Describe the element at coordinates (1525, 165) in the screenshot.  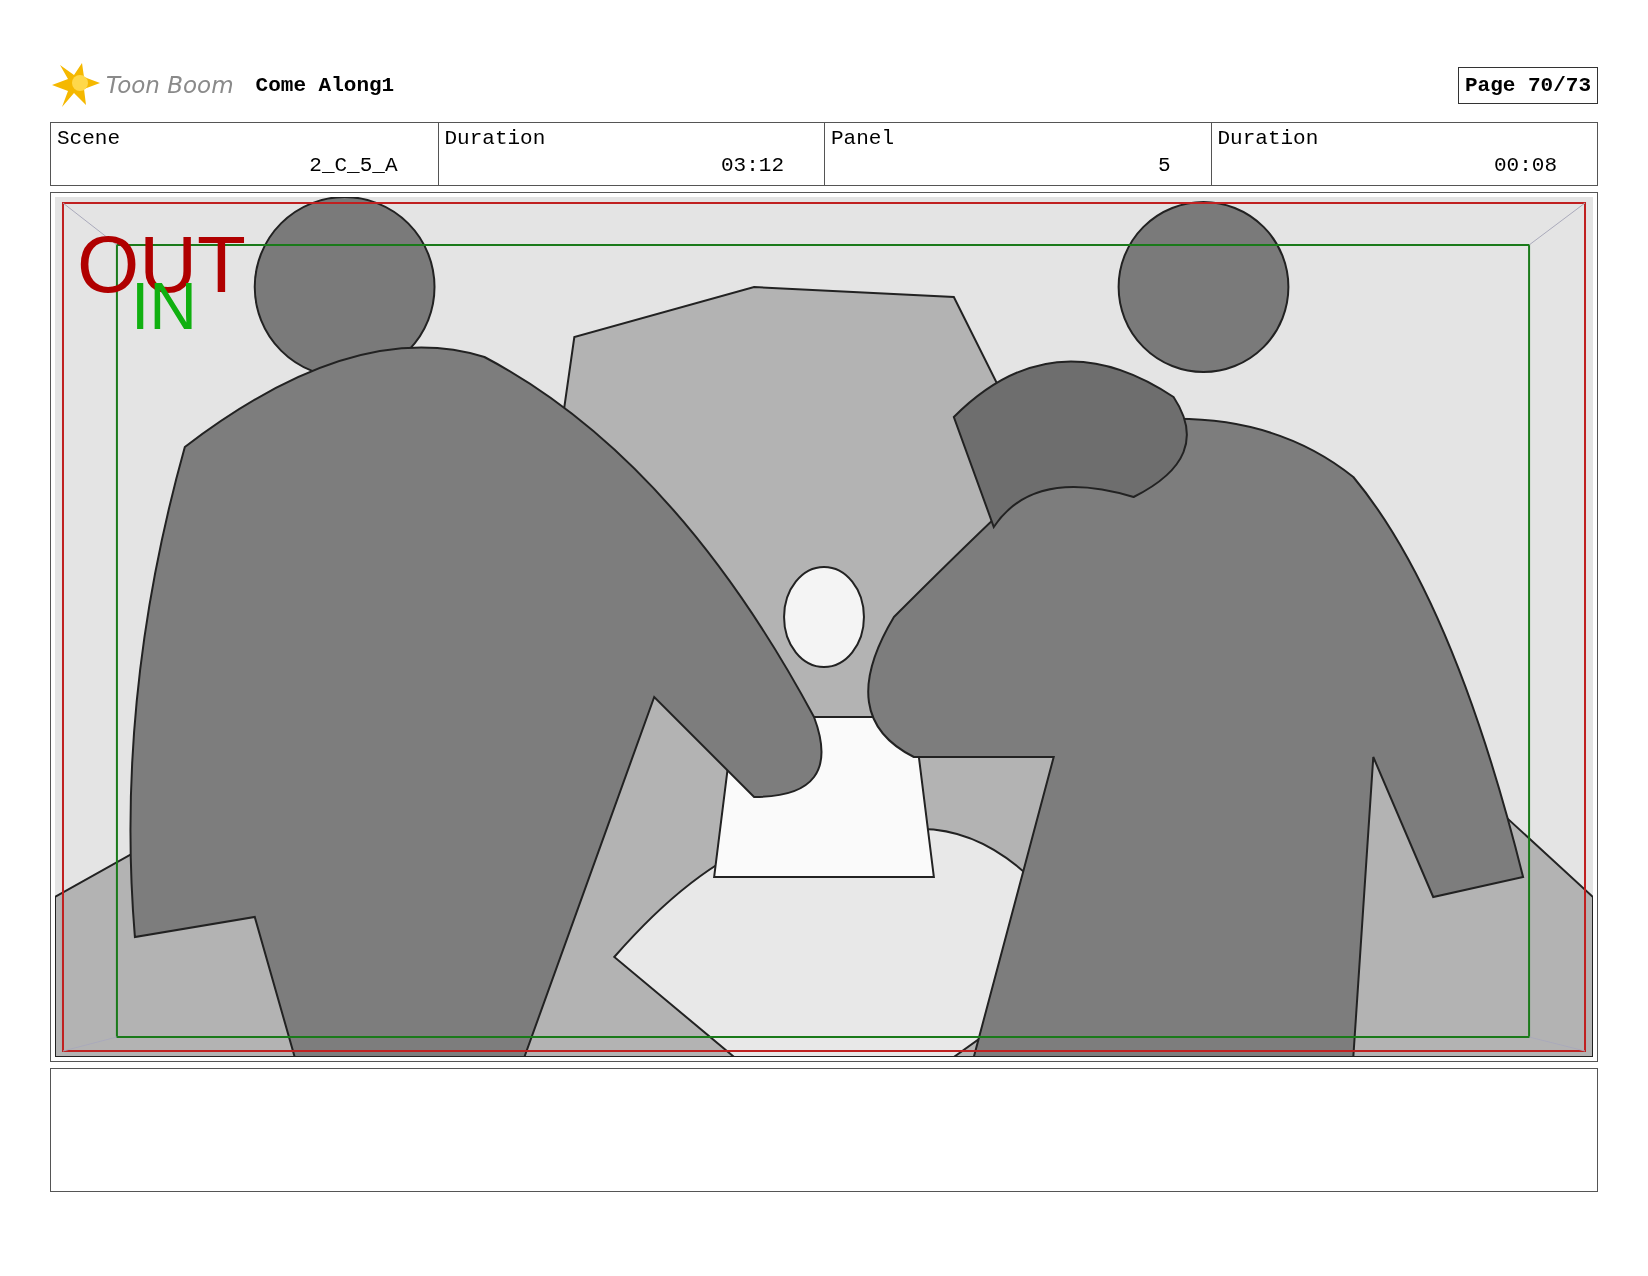
I see `field-value: 00:08` at that location.